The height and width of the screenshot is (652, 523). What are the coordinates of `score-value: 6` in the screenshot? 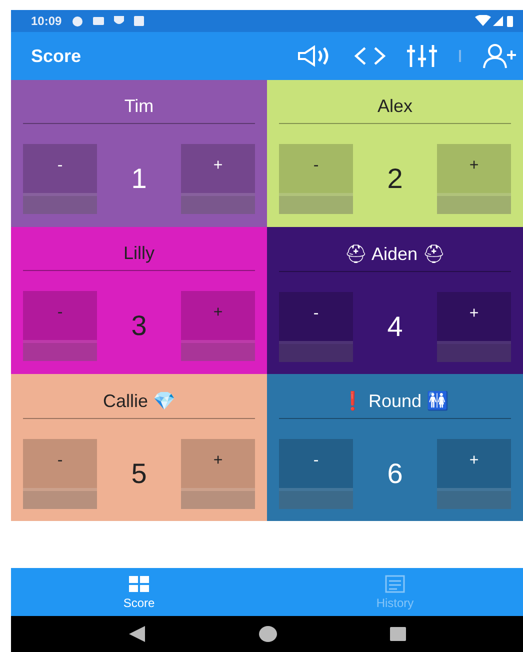 It's located at (395, 474).